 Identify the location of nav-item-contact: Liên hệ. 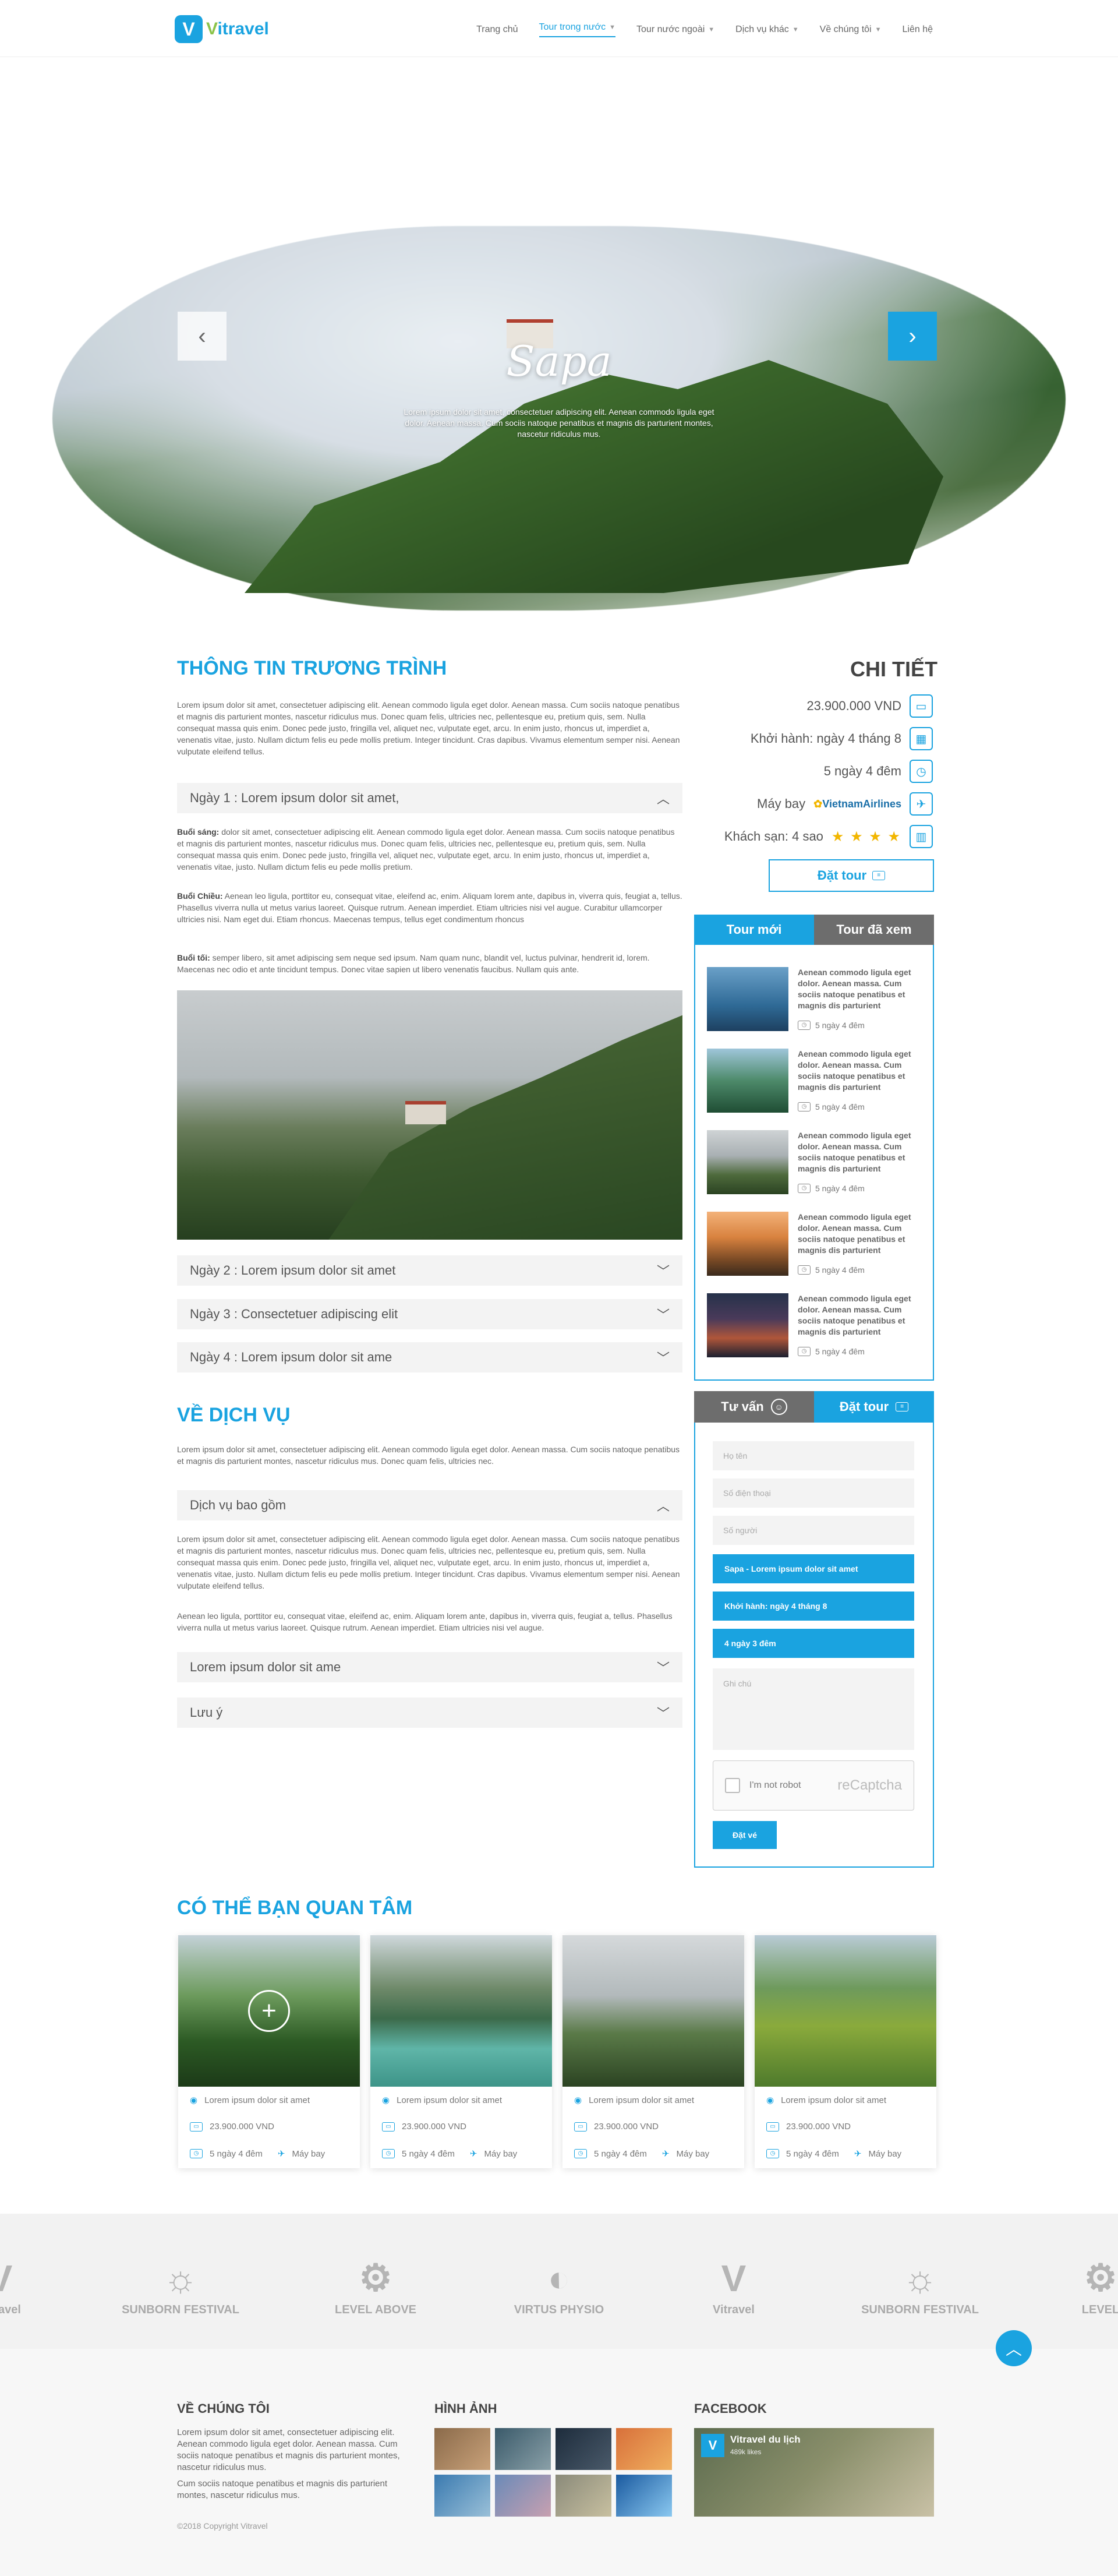
(918, 29).